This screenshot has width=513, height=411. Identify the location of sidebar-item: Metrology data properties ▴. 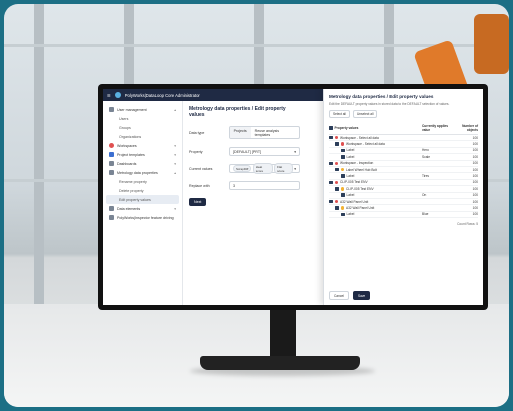
(142, 172).